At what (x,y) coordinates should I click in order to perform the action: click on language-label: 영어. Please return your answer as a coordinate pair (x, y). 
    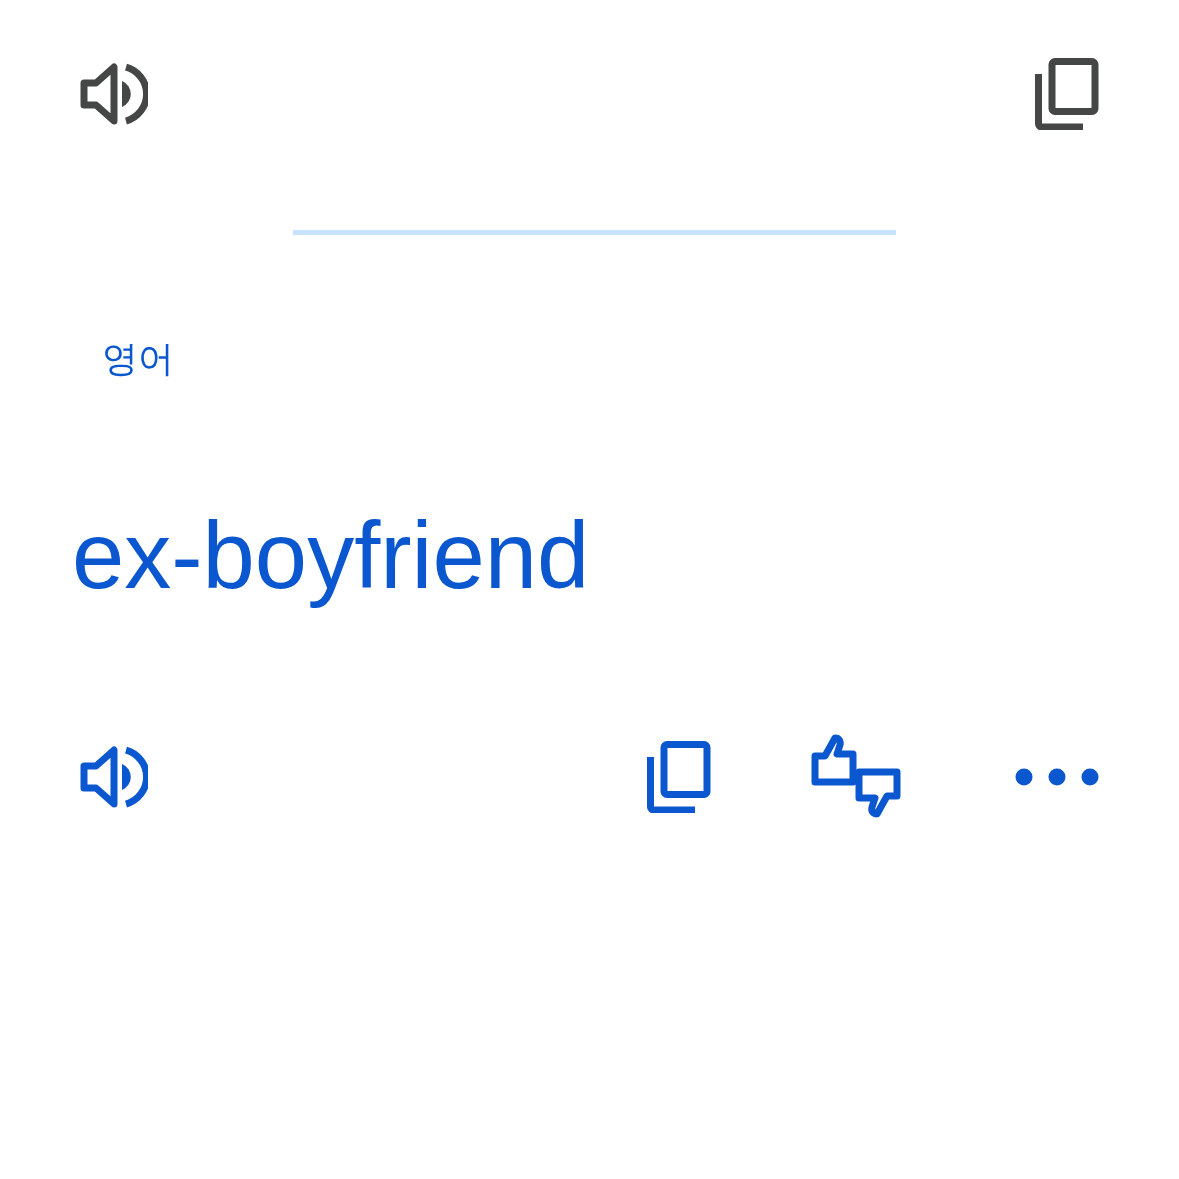
    Looking at the image, I should click on (138, 359).